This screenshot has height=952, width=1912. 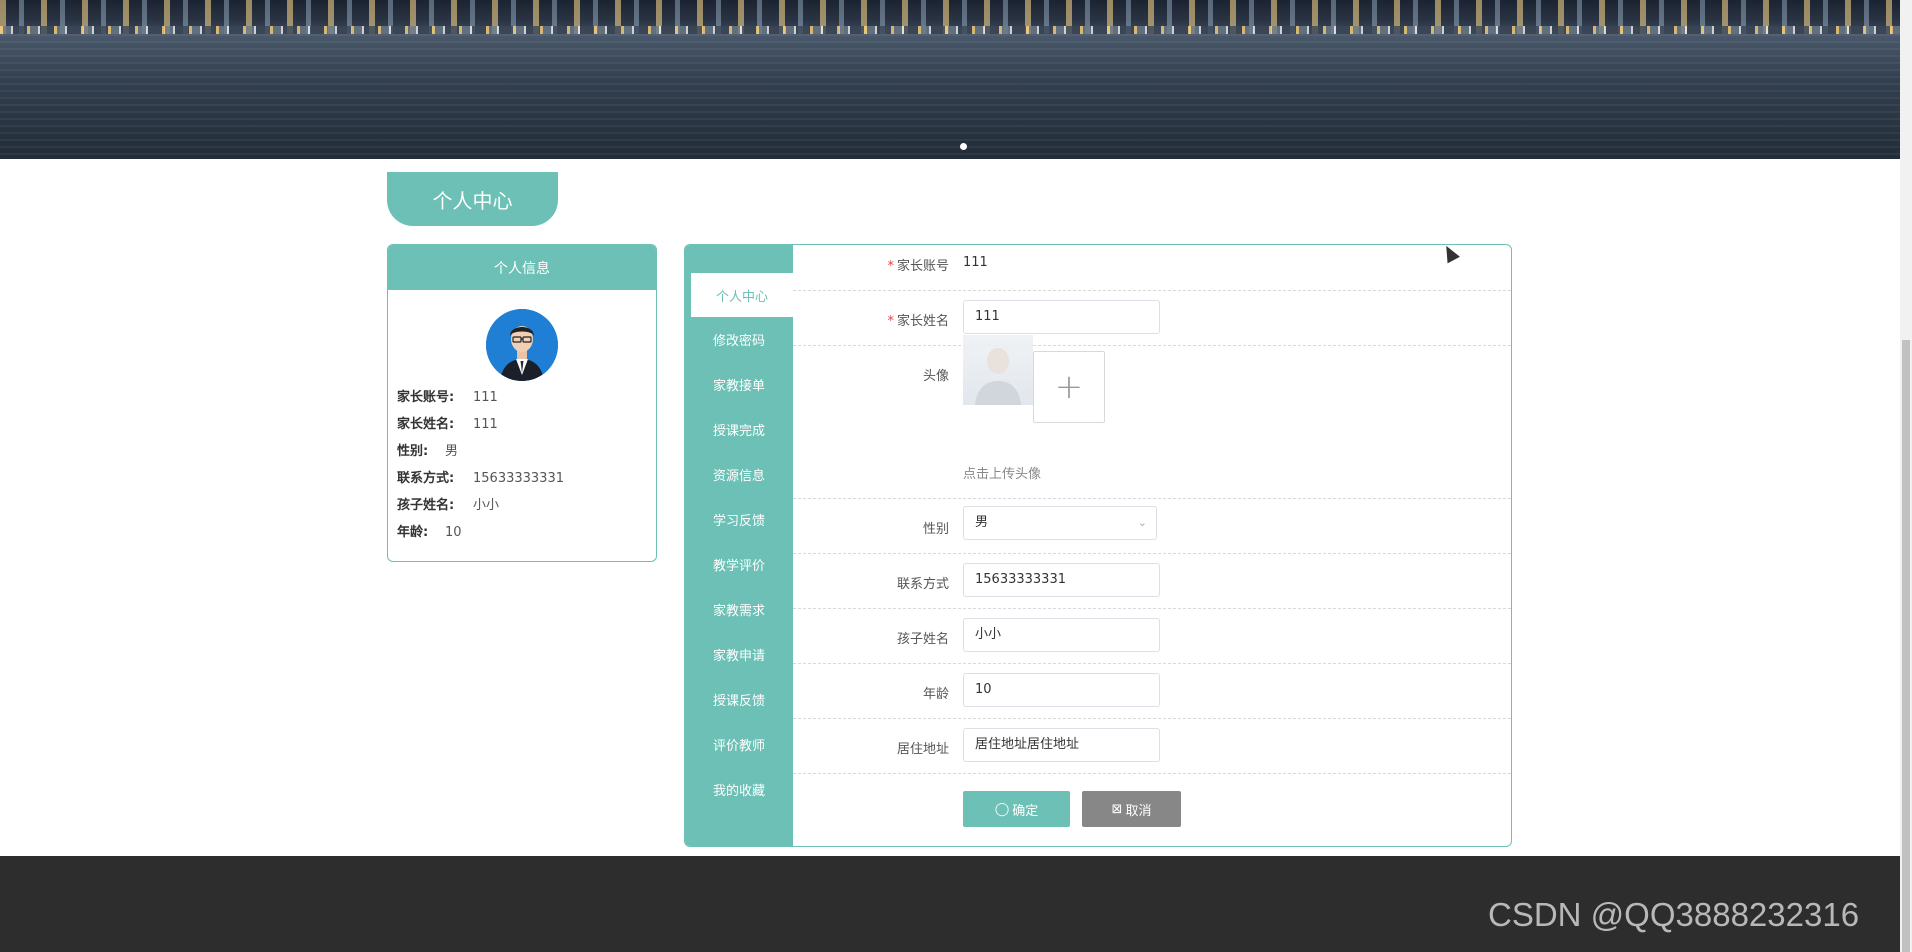 I want to click on sidebar-item-teaching-review: 教学评价, so click(x=739, y=564).